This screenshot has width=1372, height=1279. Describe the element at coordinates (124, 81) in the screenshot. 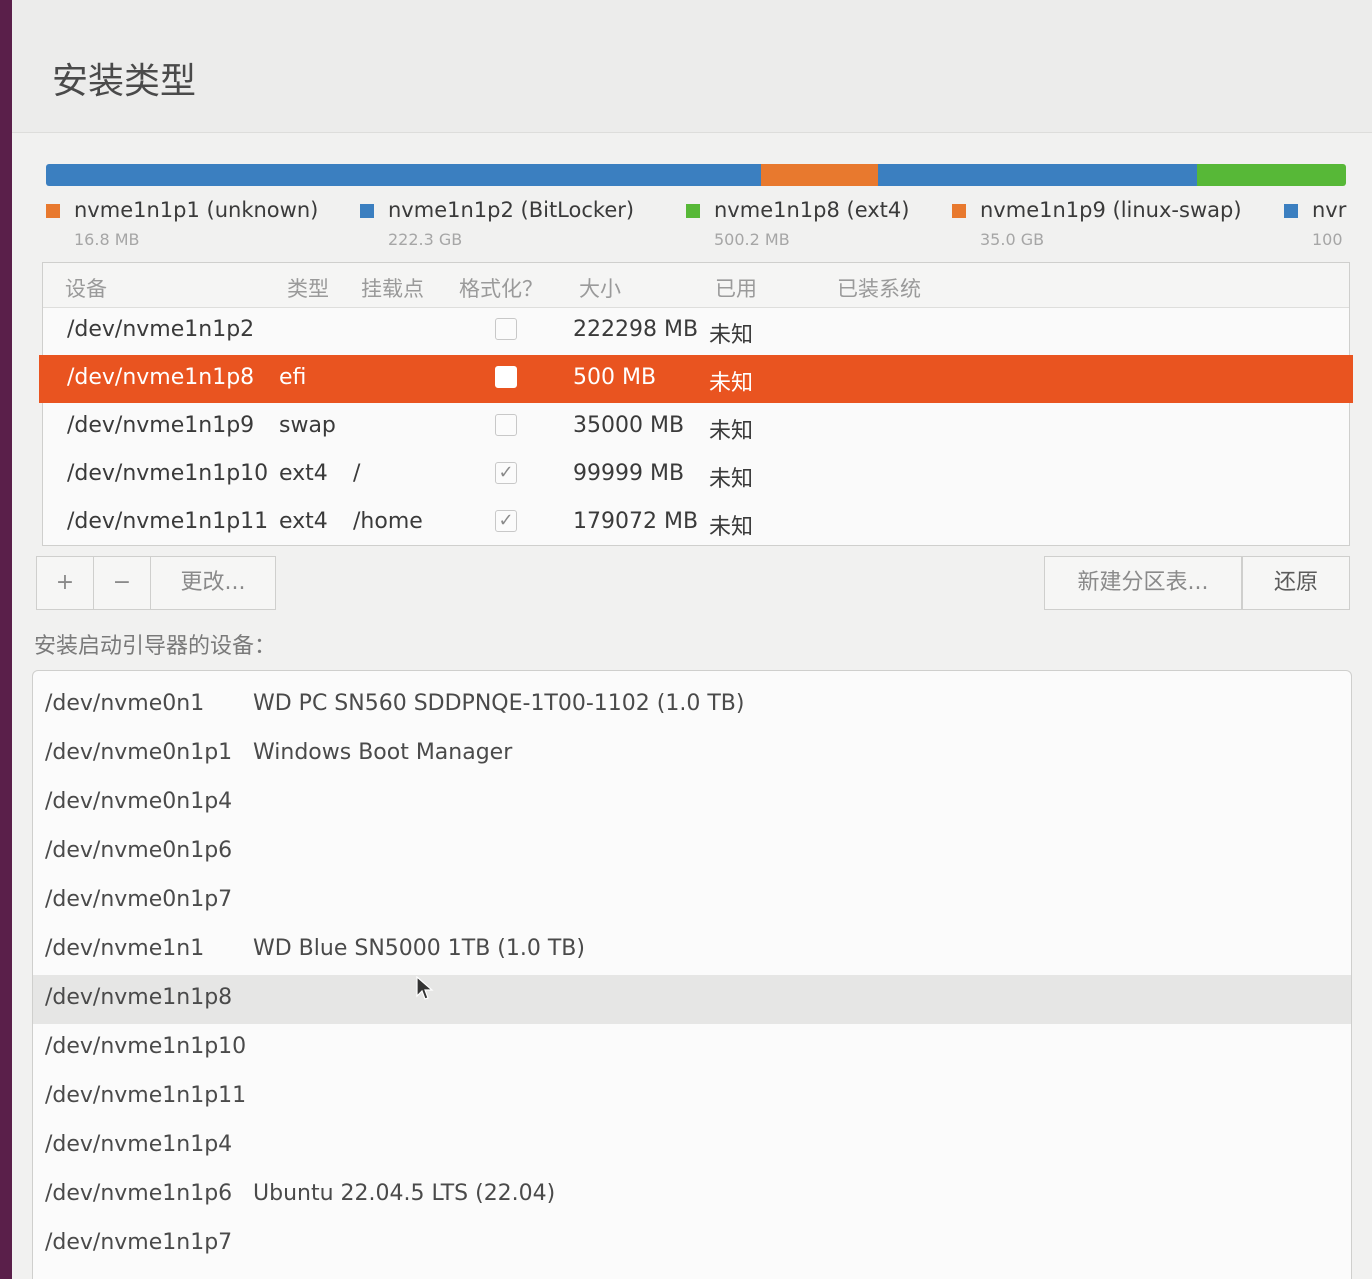

I see `page-title: 安装类型` at that location.